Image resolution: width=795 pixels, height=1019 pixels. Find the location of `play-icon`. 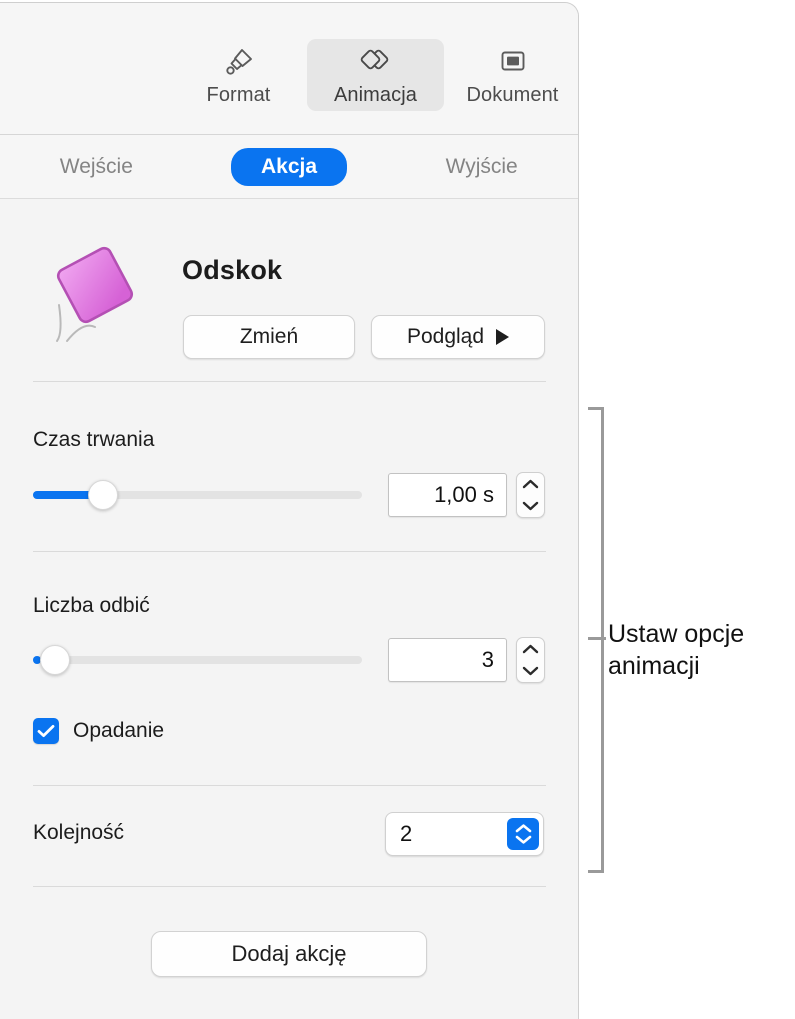

play-icon is located at coordinates (503, 337).